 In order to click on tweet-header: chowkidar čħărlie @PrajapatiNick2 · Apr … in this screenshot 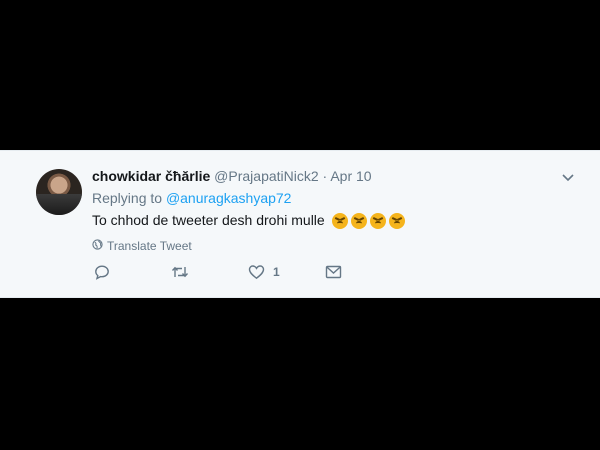, I will do `click(232, 176)`.